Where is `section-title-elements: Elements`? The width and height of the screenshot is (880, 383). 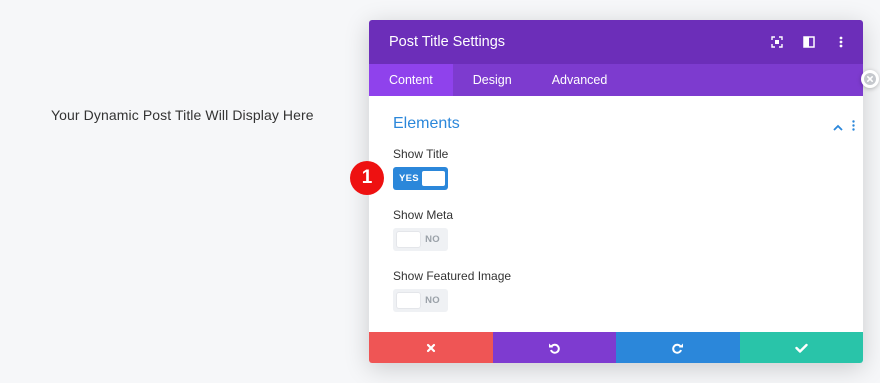
section-title-elements: Elements is located at coordinates (628, 124).